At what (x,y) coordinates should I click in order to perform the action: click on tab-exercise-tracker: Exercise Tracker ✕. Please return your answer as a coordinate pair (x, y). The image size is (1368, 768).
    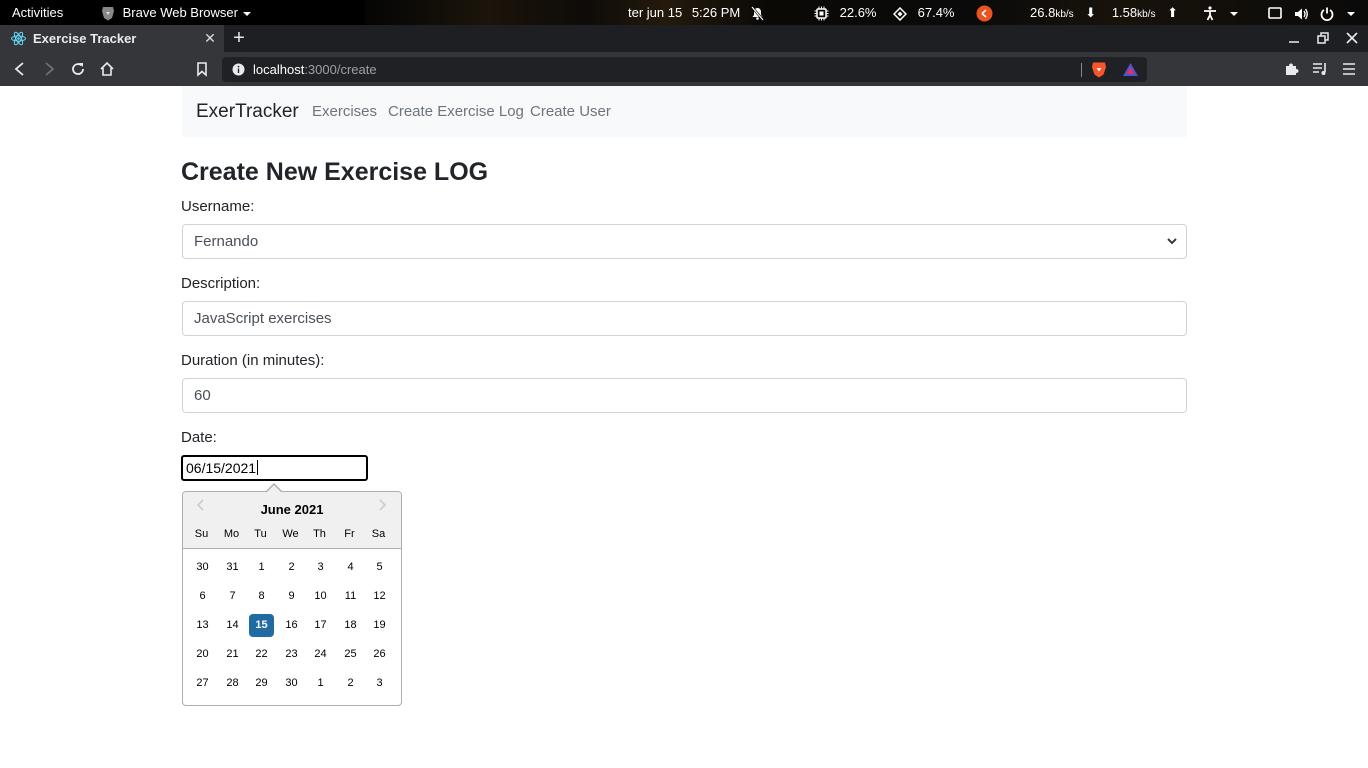
    Looking at the image, I should click on (112, 38).